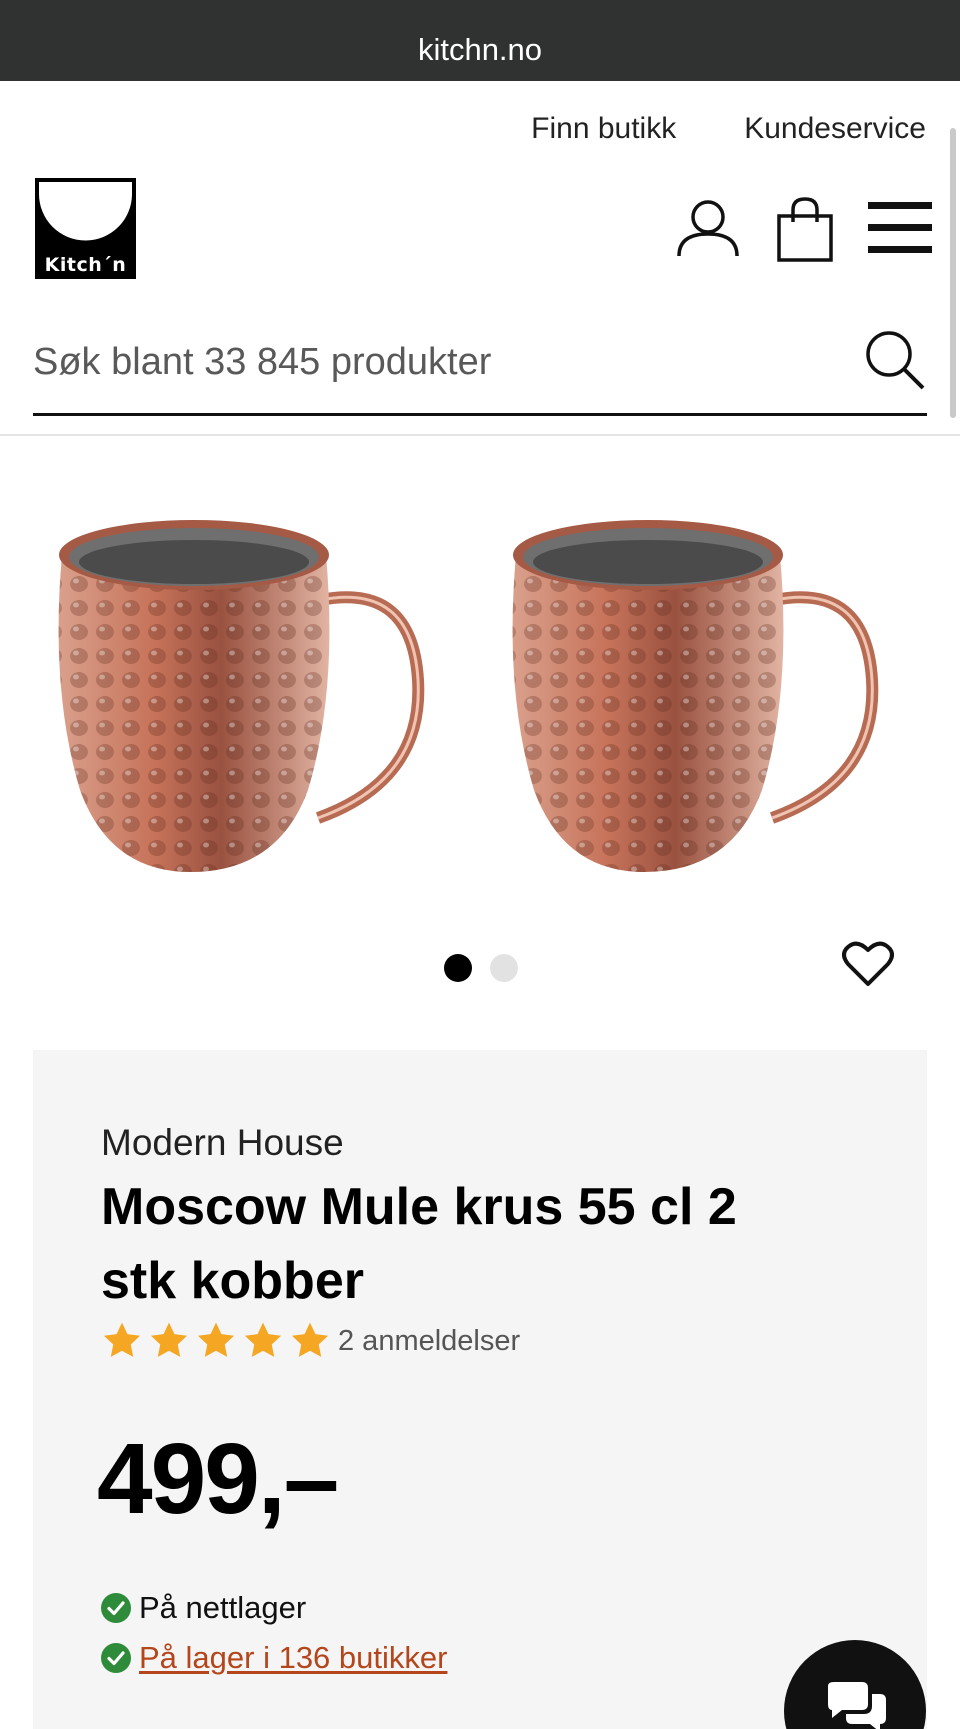  What do you see at coordinates (708, 228) in the screenshot?
I see `account-icon` at bounding box center [708, 228].